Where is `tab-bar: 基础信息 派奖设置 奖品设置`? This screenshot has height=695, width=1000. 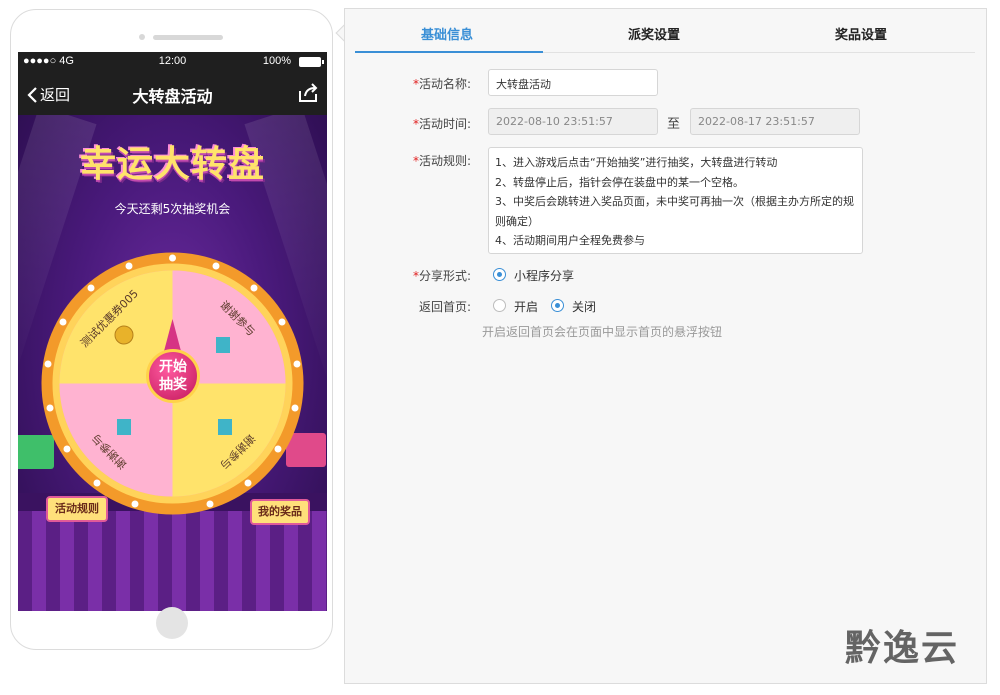
tab-bar: 基础信息 派奖设置 奖品设置 is located at coordinates (665, 31).